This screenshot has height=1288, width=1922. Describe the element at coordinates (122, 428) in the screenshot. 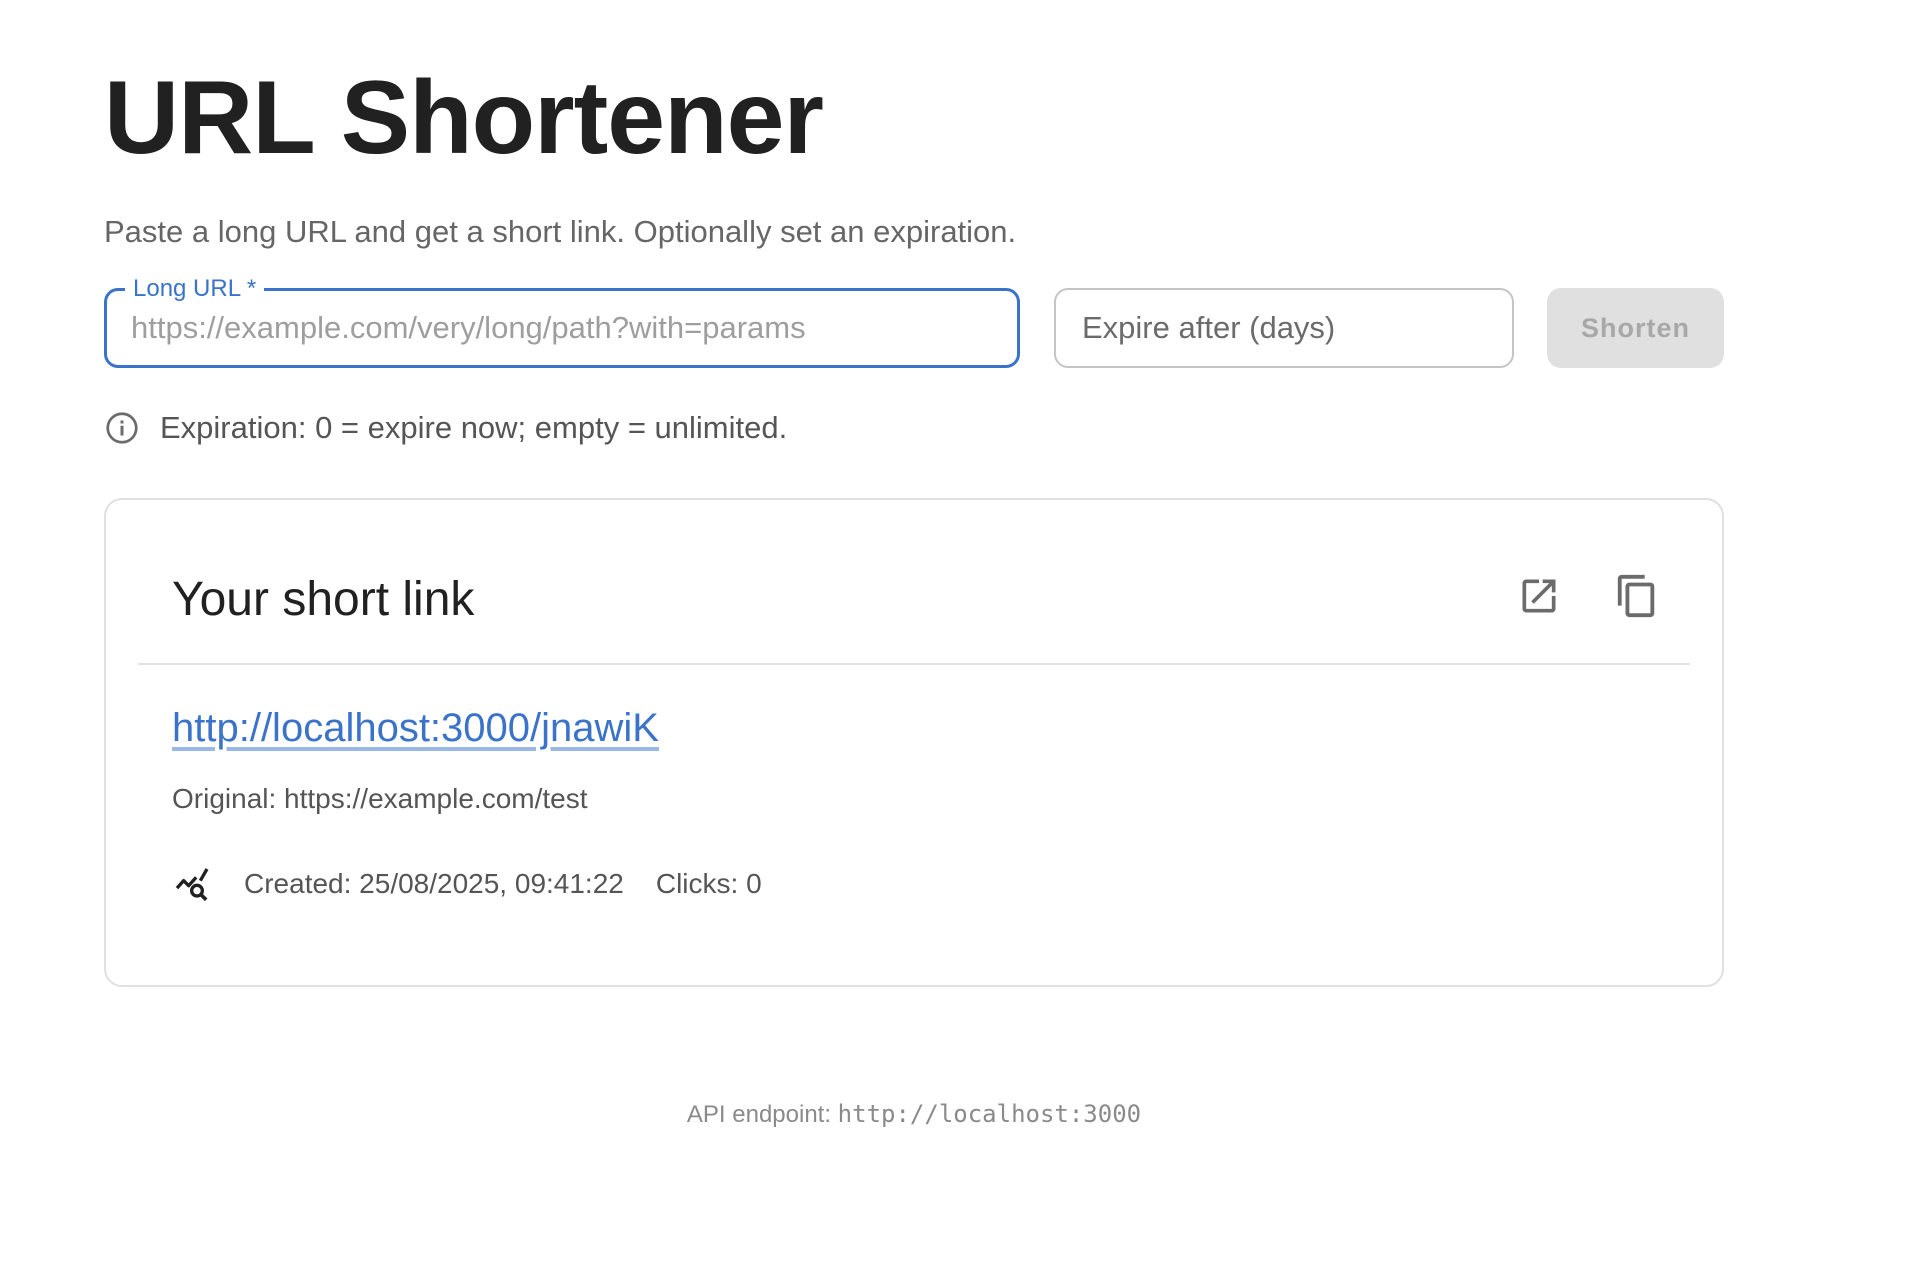

I see `info-icon` at that location.